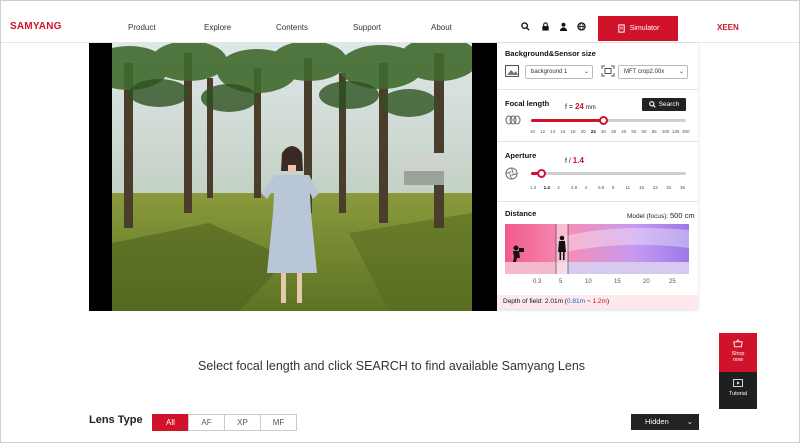  I want to click on distance-tick: 20, so click(646, 282).